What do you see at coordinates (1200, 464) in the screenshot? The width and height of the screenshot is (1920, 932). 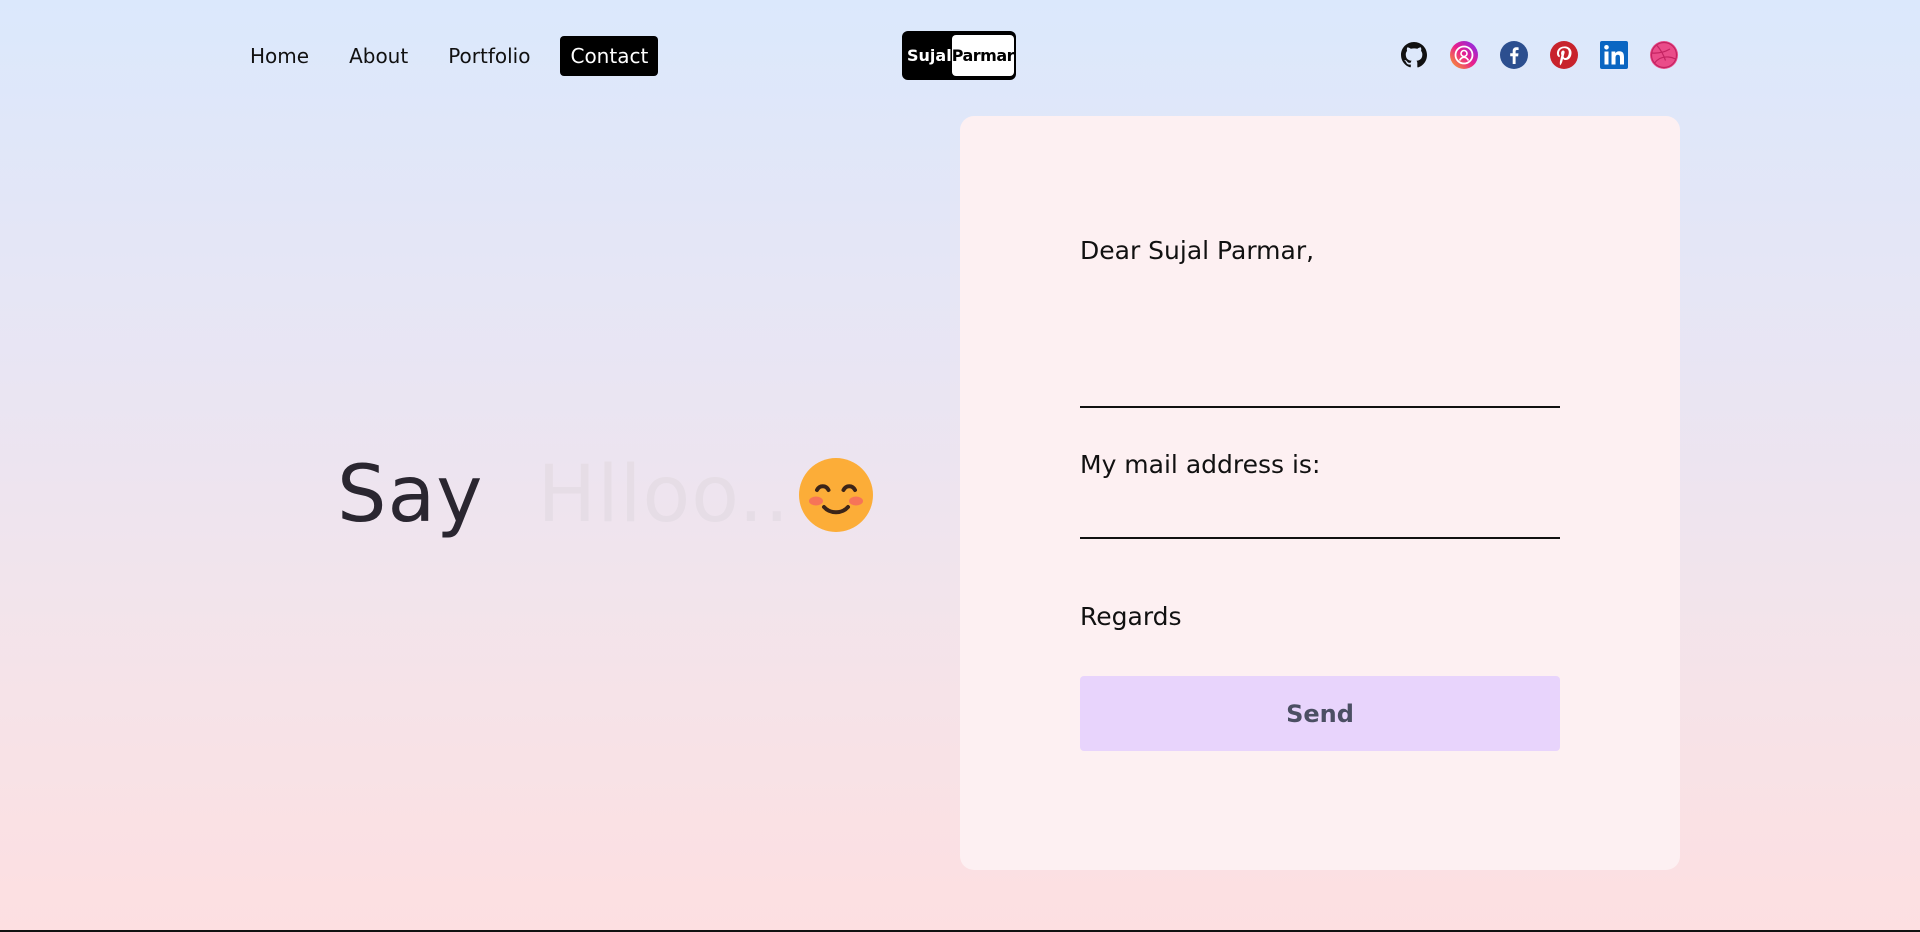 I see `mail-label: My mail address is:` at bounding box center [1200, 464].